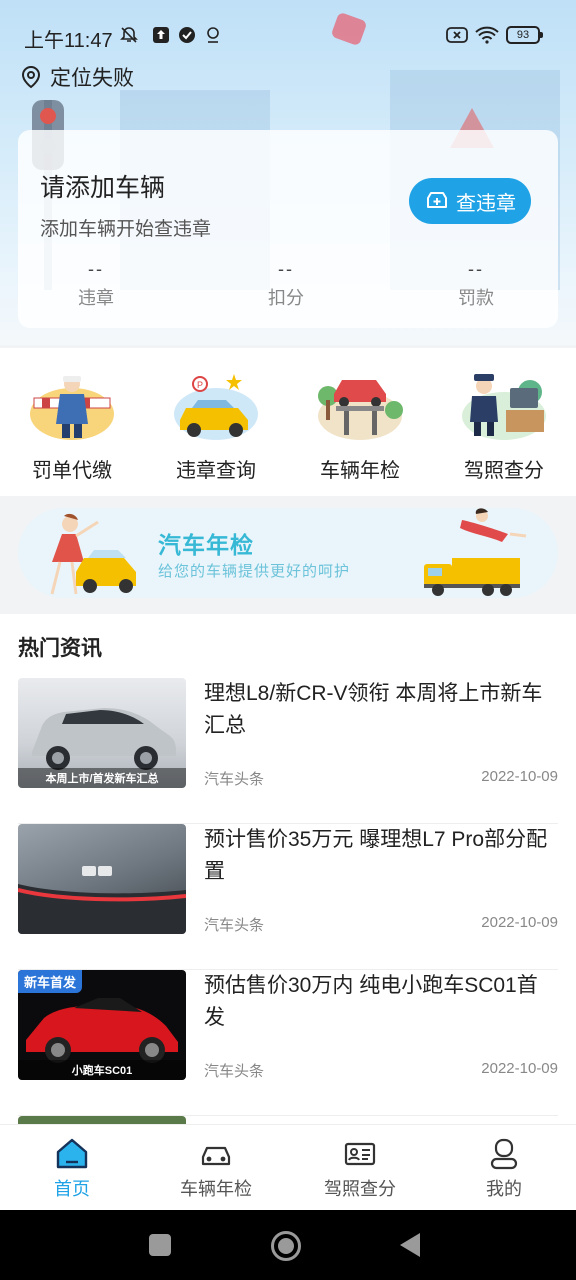 The image size is (576, 1280). What do you see at coordinates (286, 298) in the screenshot?
I see `stat-label: 扣分` at bounding box center [286, 298].